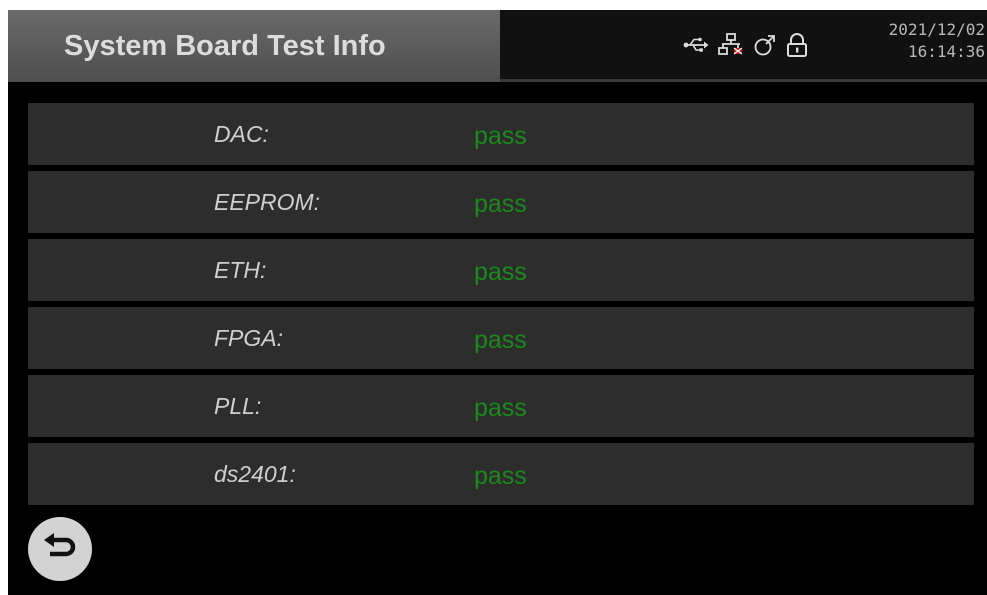  I want to click on return-icon, so click(60, 549).